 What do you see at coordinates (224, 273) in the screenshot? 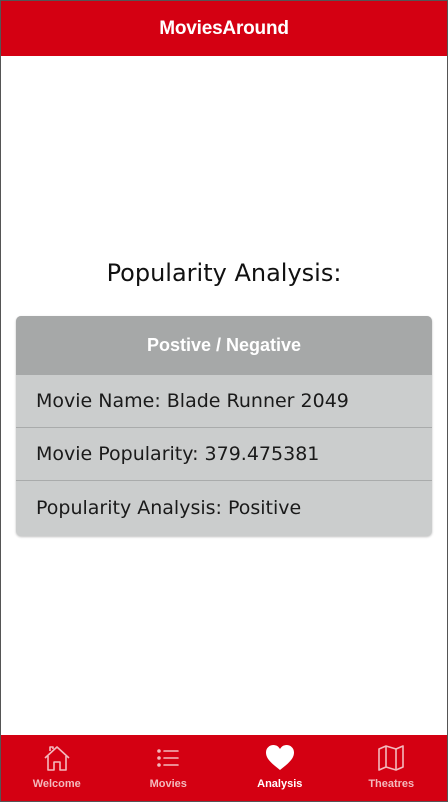
I see `page-title: Popularity Analysis:` at bounding box center [224, 273].